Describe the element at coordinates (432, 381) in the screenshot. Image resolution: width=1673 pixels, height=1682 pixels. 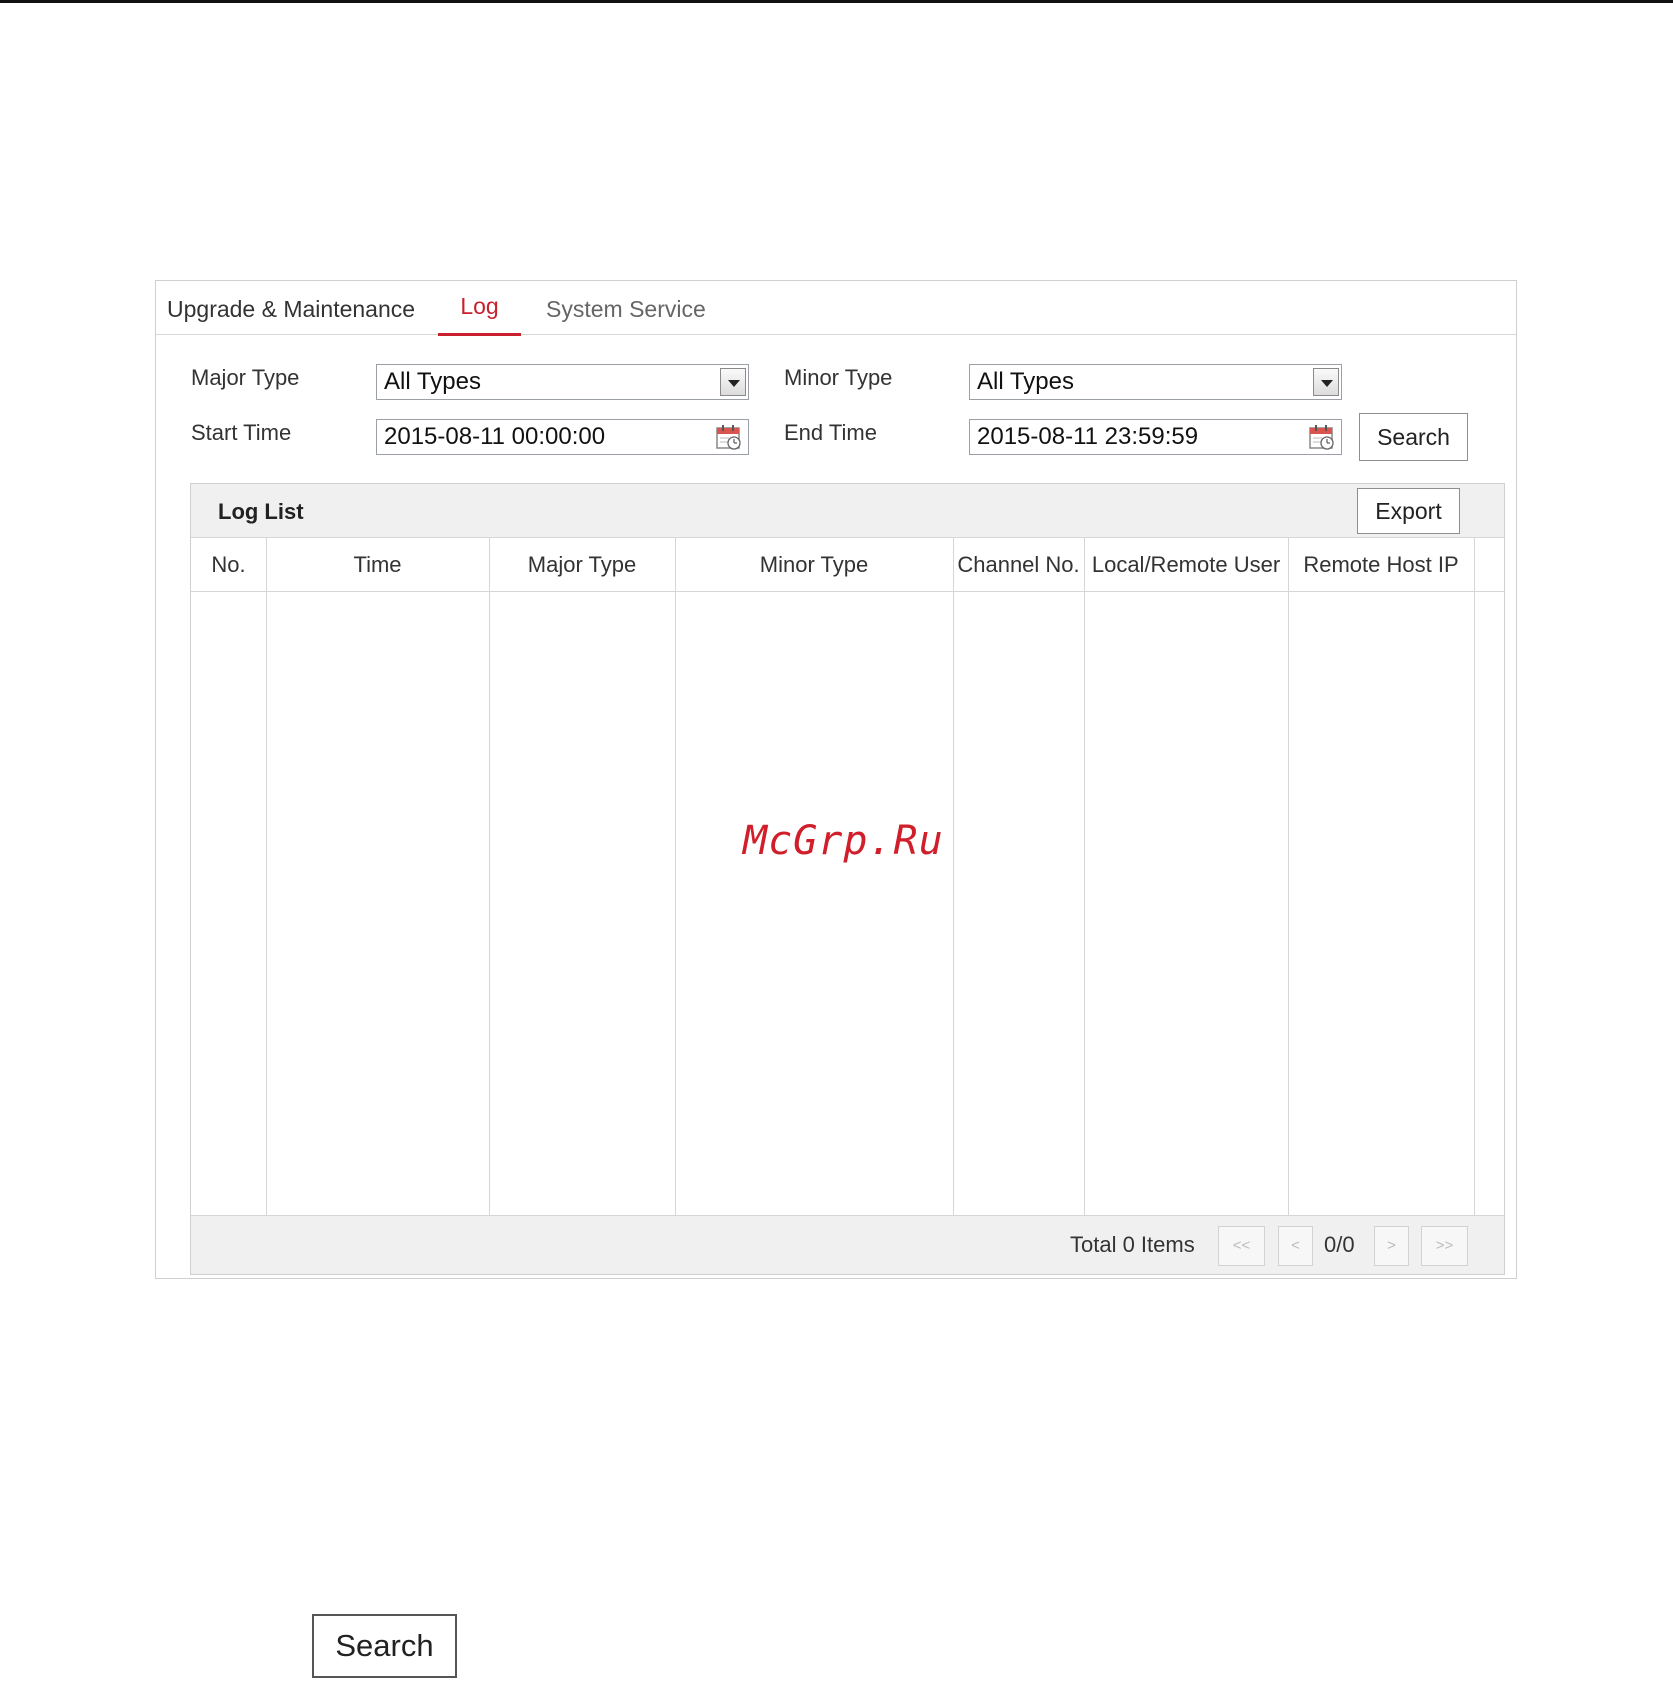
I see `major-type-value: All Types` at that location.